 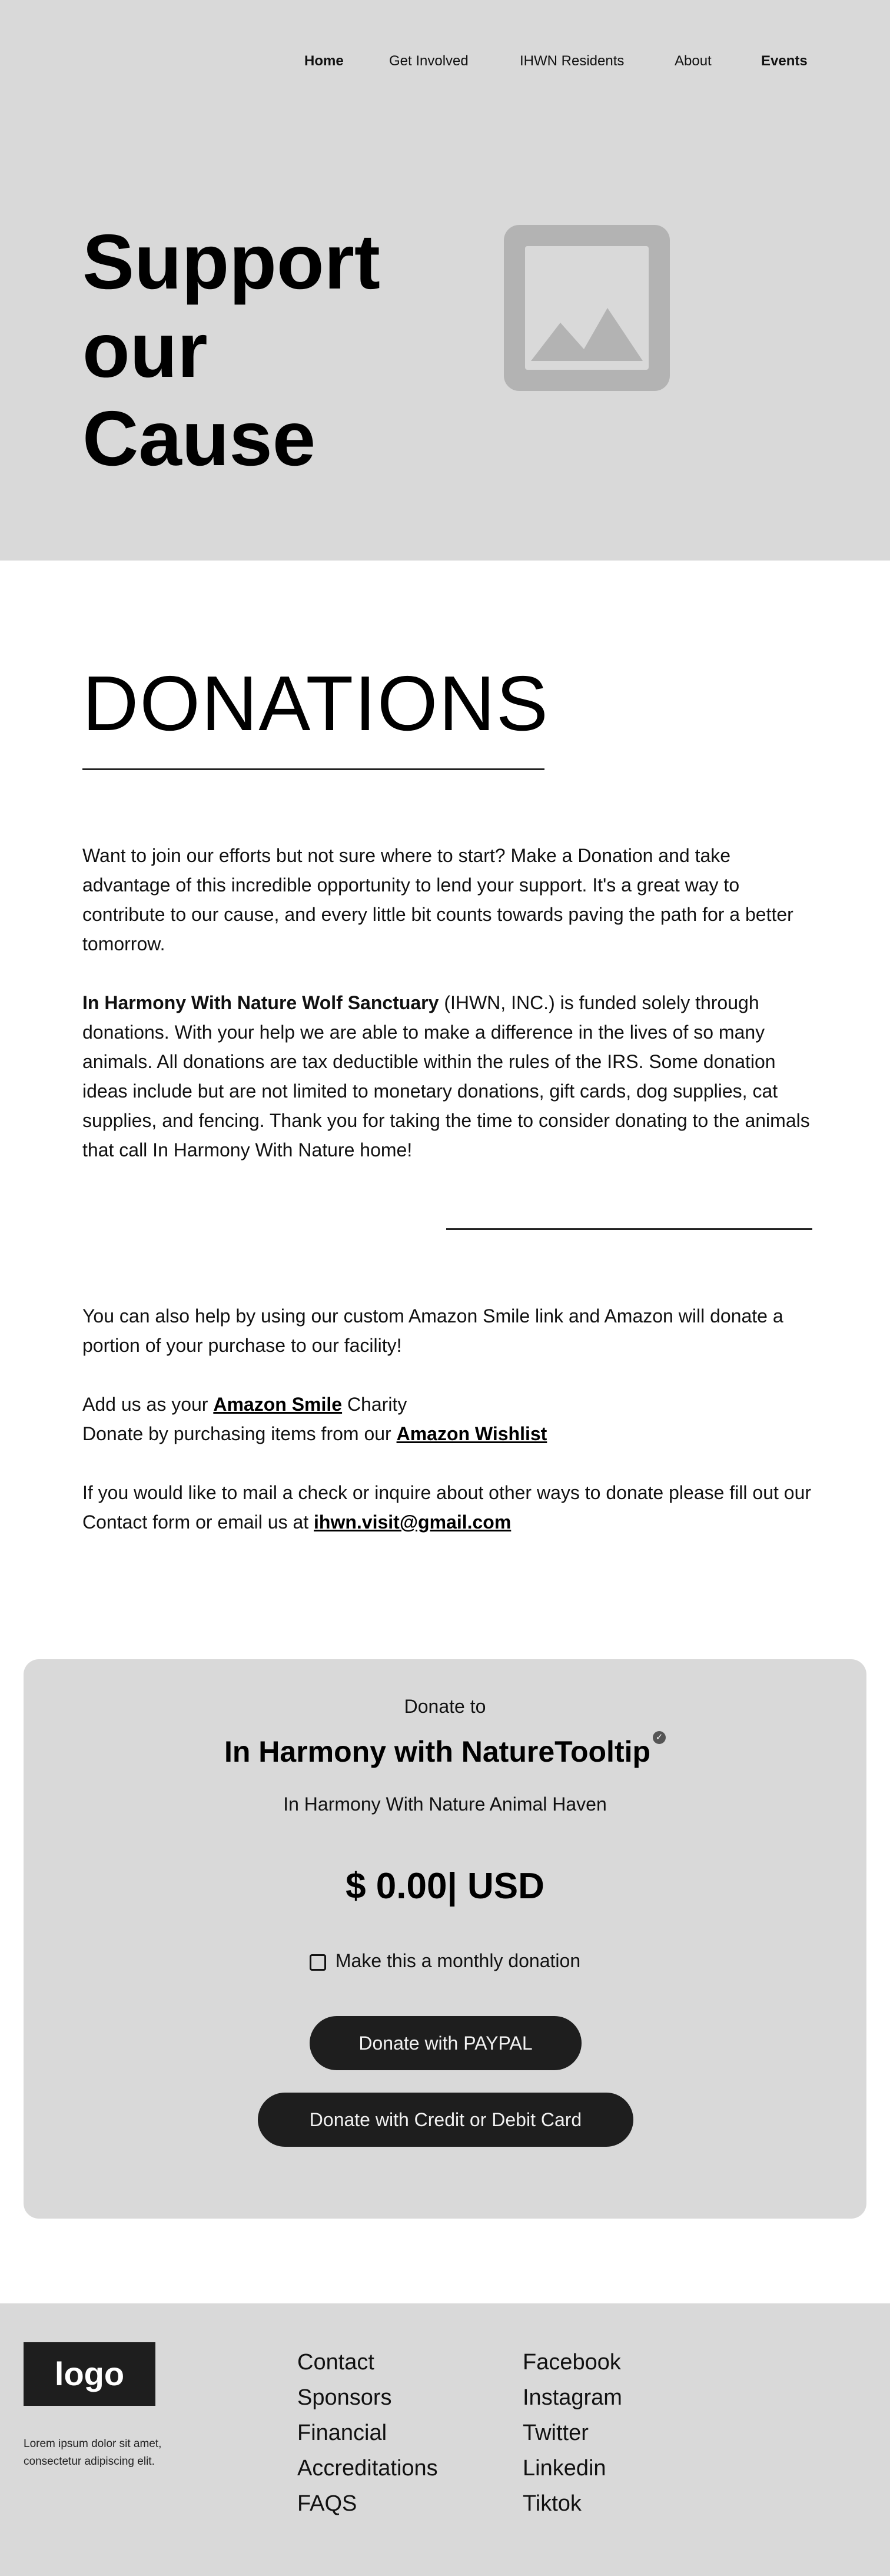 What do you see at coordinates (445, 1886) in the screenshot?
I see `donation-amount-input: $ 0.00| USD` at bounding box center [445, 1886].